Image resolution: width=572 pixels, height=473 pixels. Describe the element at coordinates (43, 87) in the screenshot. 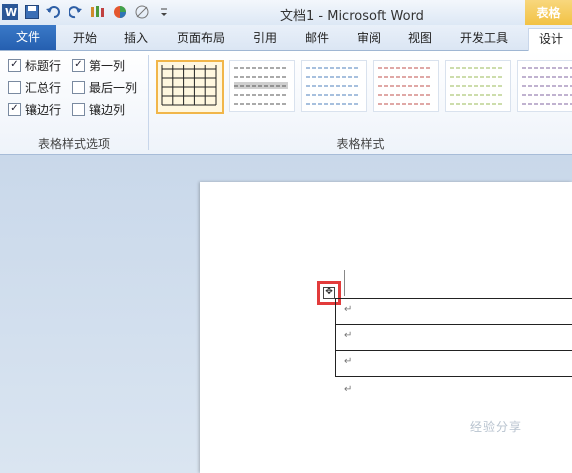

I see `option-label: 汇总行` at that location.